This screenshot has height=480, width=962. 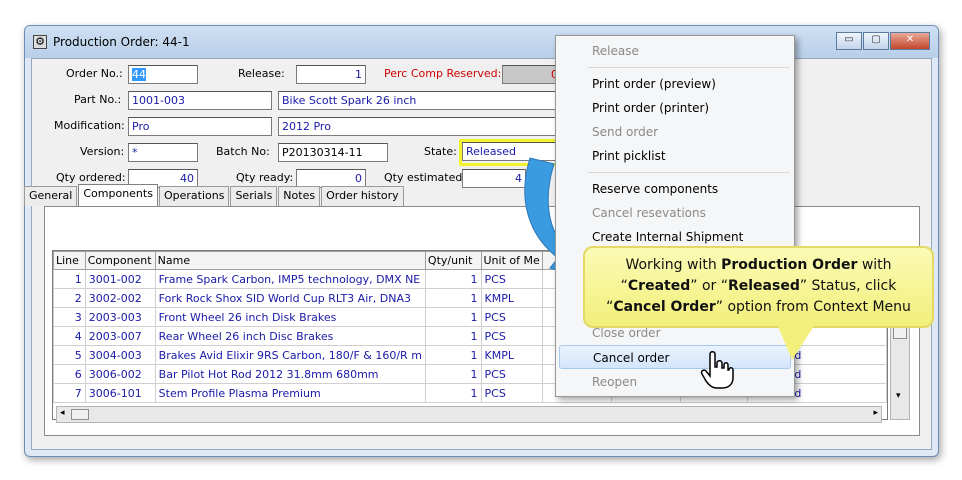 What do you see at coordinates (69, 279) in the screenshot?
I see `cell-line: 1` at bounding box center [69, 279].